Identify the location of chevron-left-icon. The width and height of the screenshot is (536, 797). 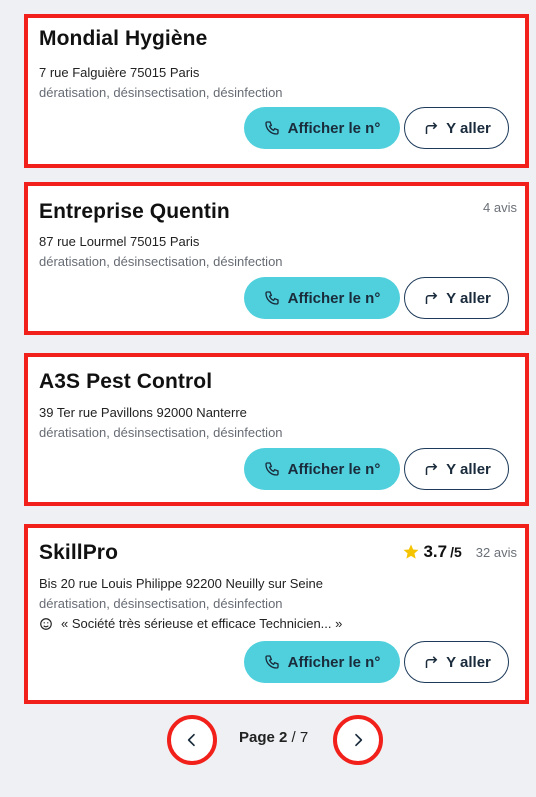
(191, 740).